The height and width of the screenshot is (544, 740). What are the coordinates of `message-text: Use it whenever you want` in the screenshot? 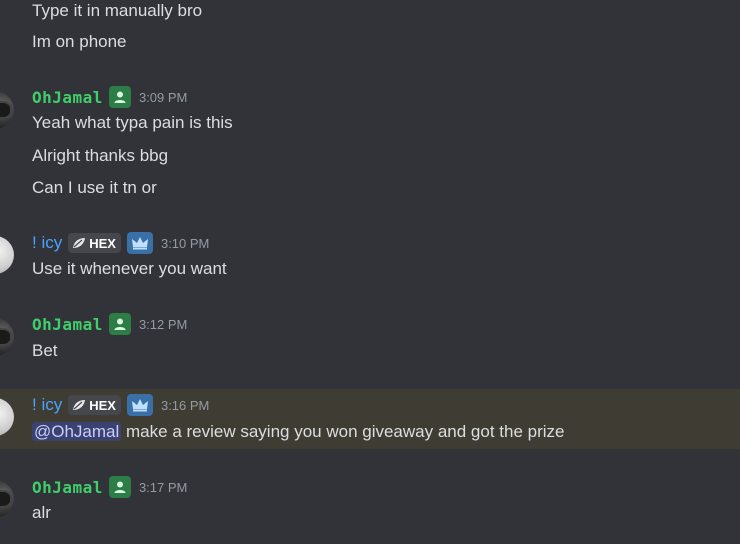 It's located at (129, 268).